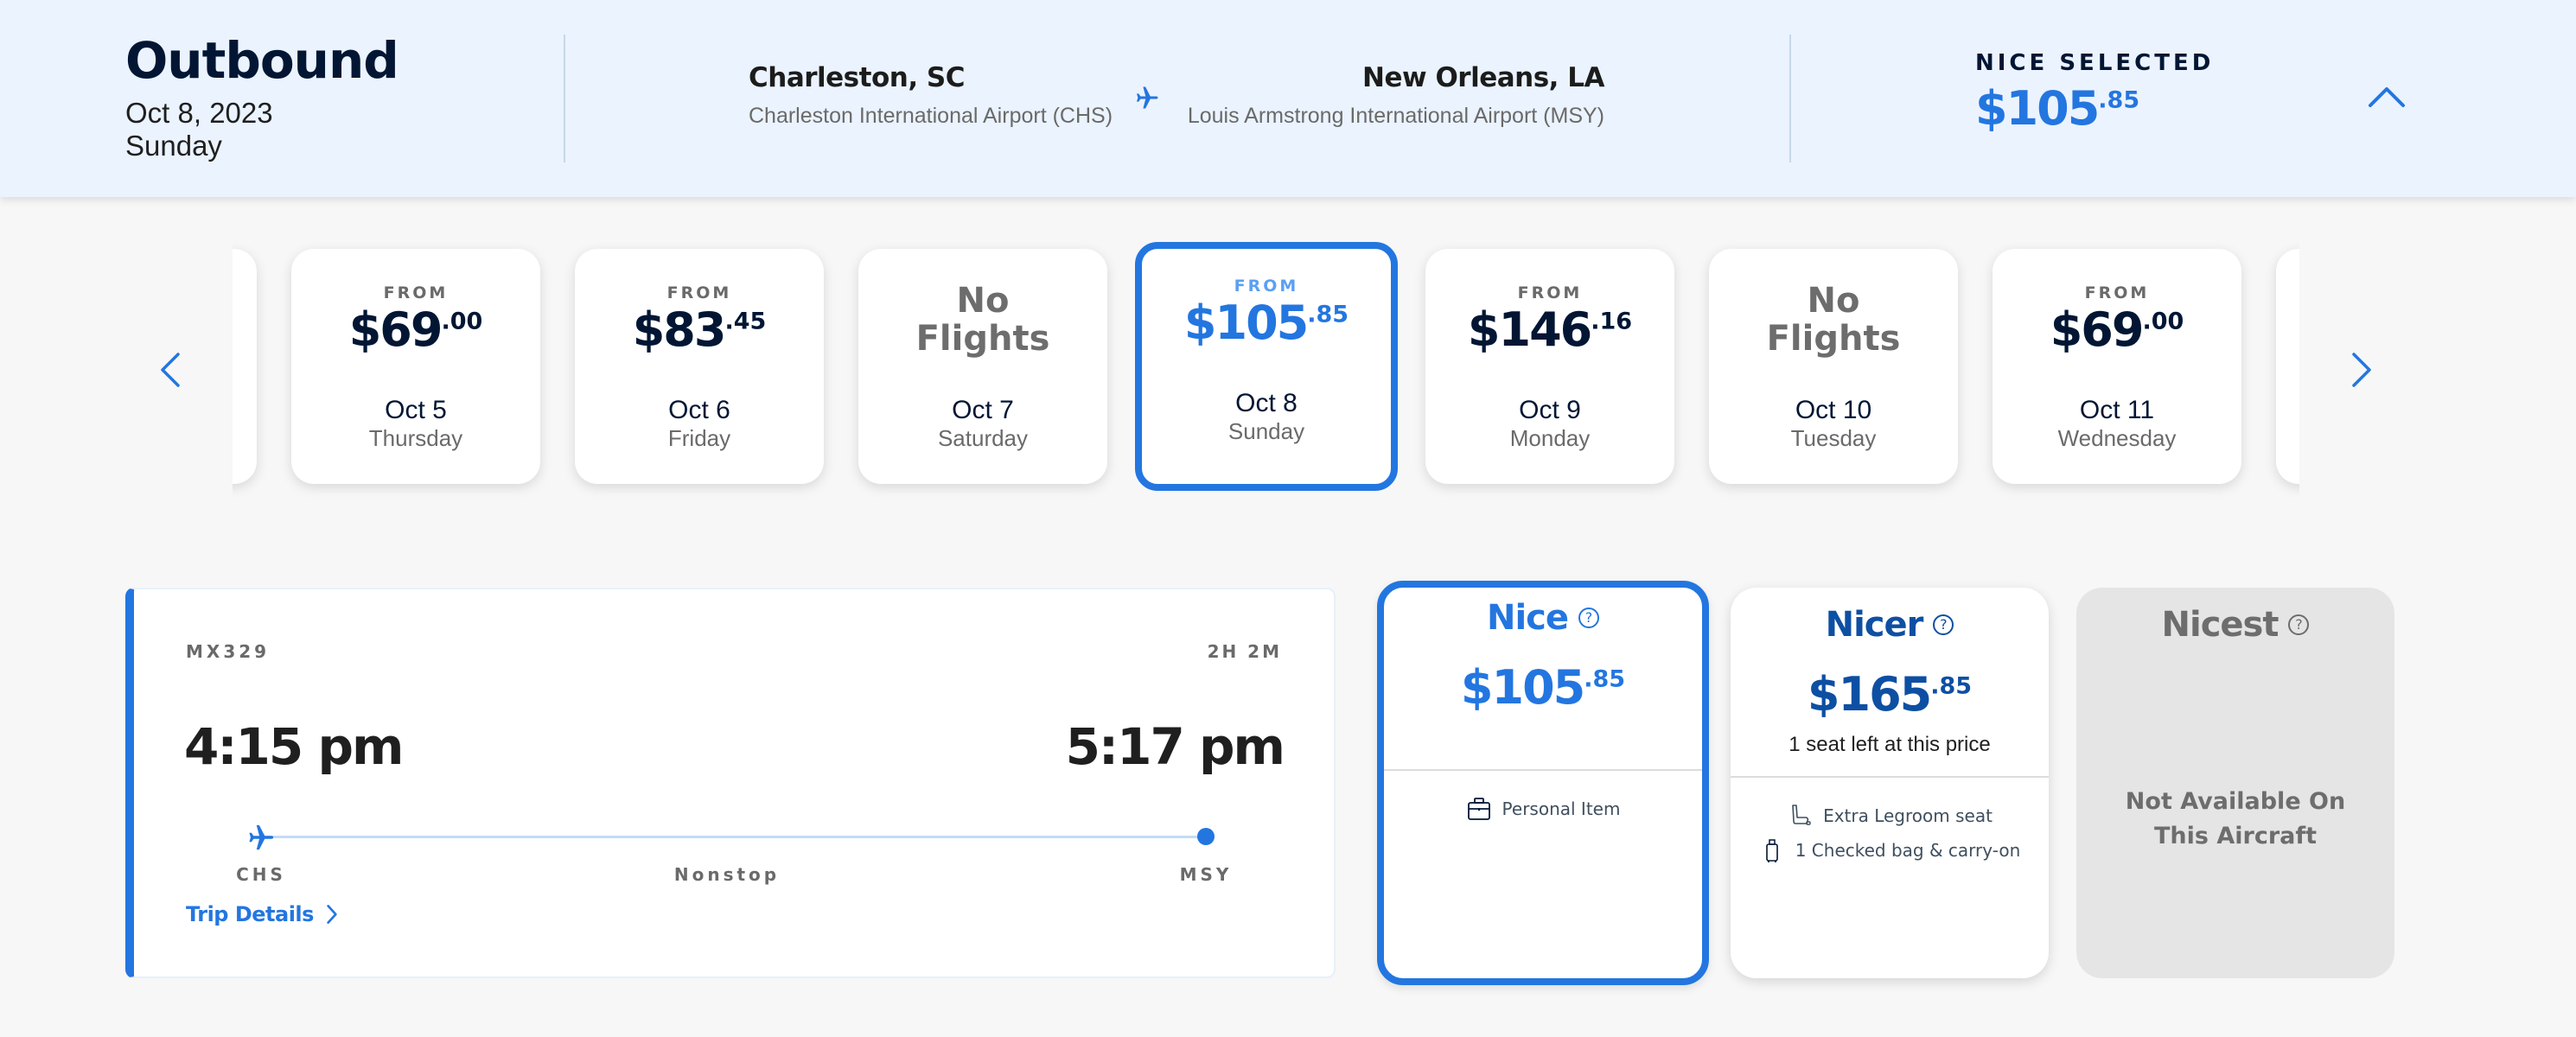 Image resolution: width=2576 pixels, height=1037 pixels. Describe the element at coordinates (1529, 329) in the screenshot. I see `price-dollars: $146` at that location.